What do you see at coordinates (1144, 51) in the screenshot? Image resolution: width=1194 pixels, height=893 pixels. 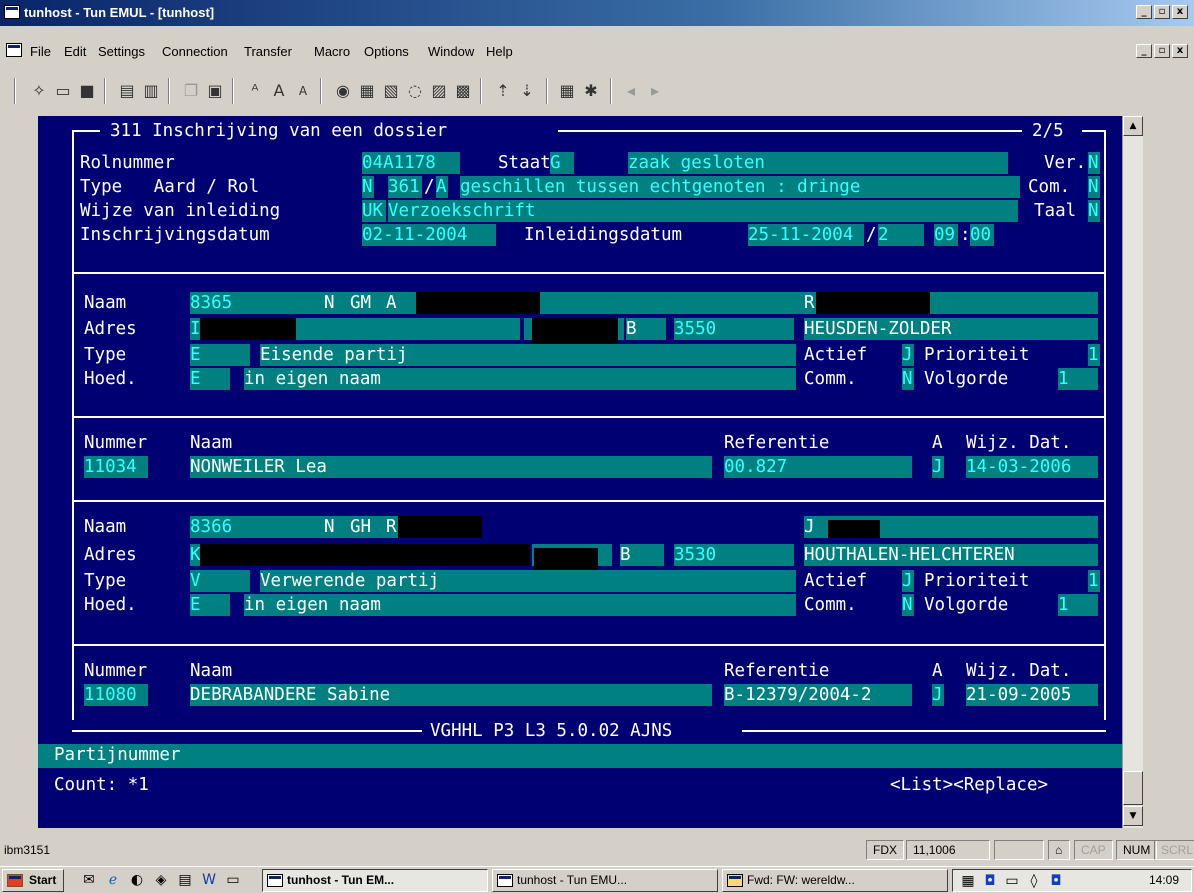 I see `doc-minimize-button: _` at bounding box center [1144, 51].